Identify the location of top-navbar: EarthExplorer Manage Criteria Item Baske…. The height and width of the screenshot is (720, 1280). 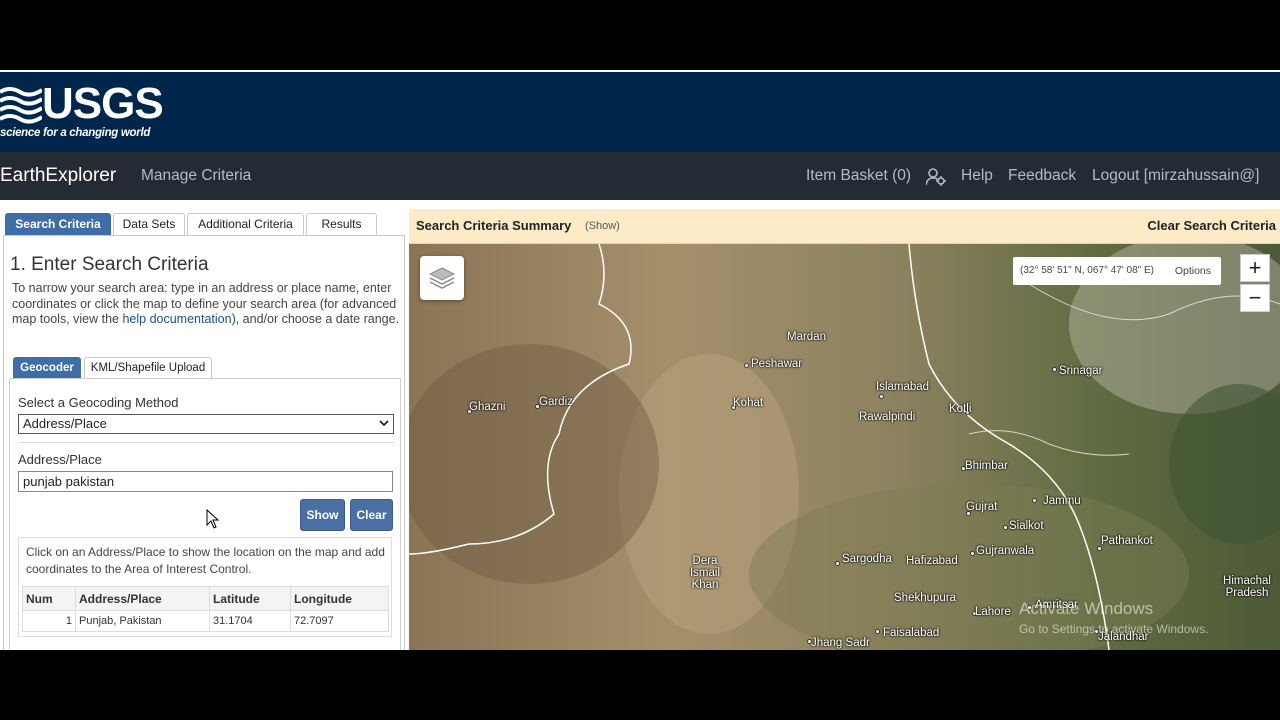
(640, 176).